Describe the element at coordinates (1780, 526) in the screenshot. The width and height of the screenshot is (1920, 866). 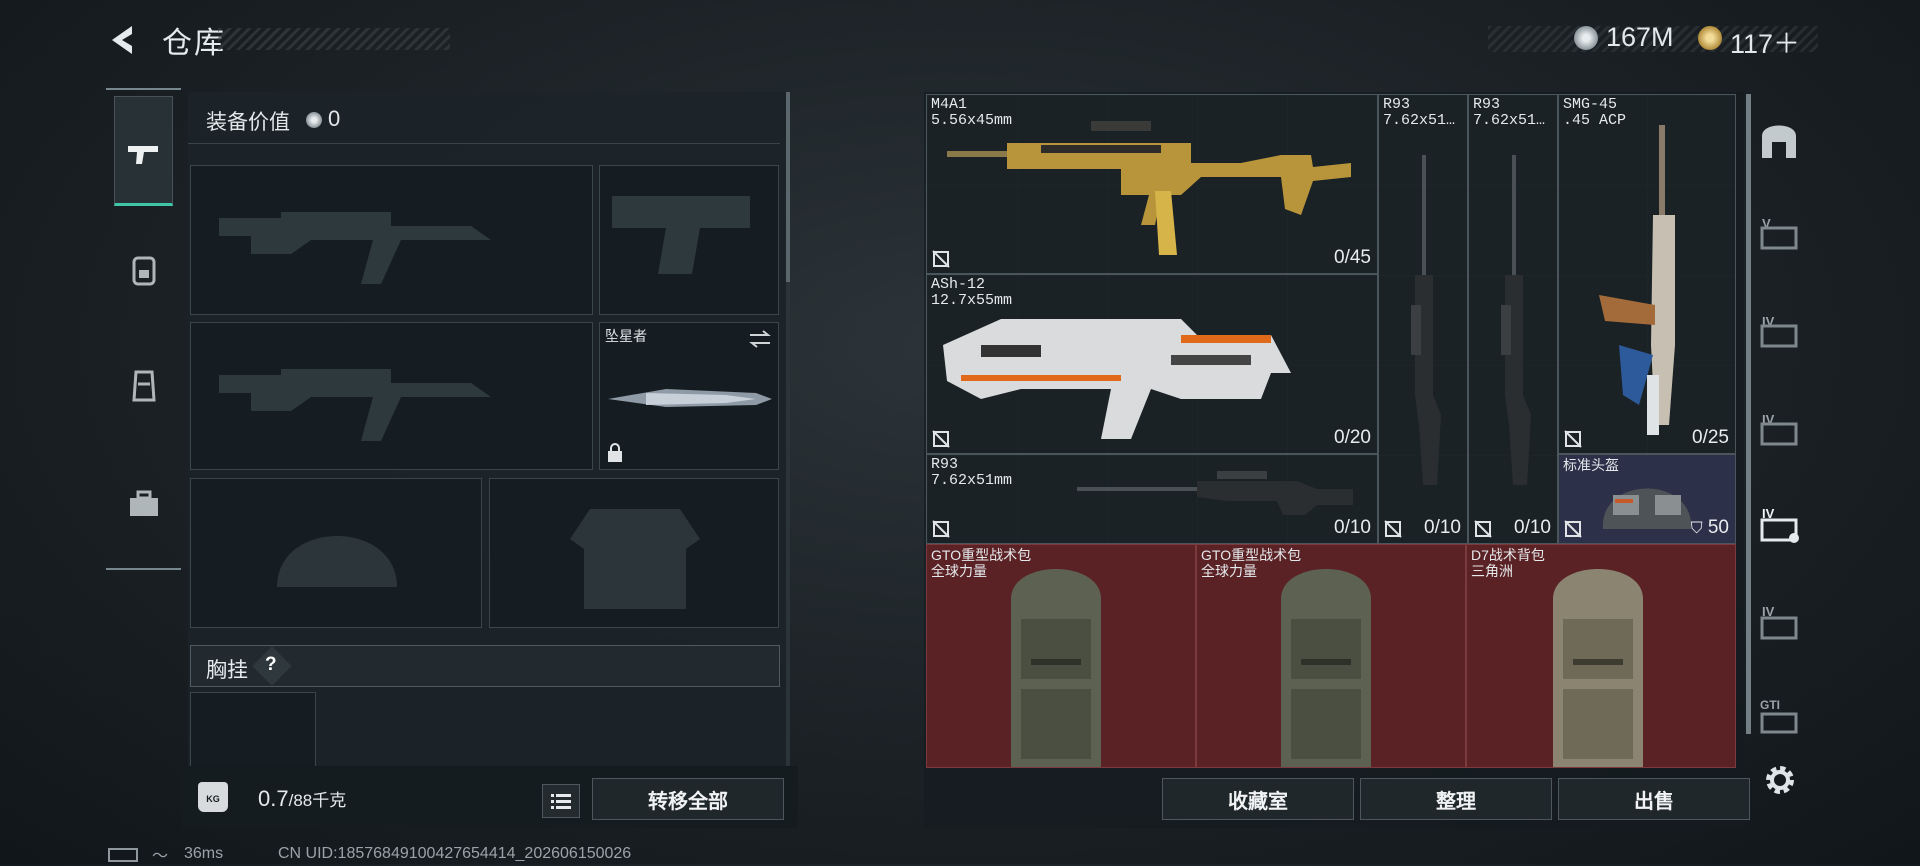
I see `vault-tier-iv-tab-selected: IV` at that location.